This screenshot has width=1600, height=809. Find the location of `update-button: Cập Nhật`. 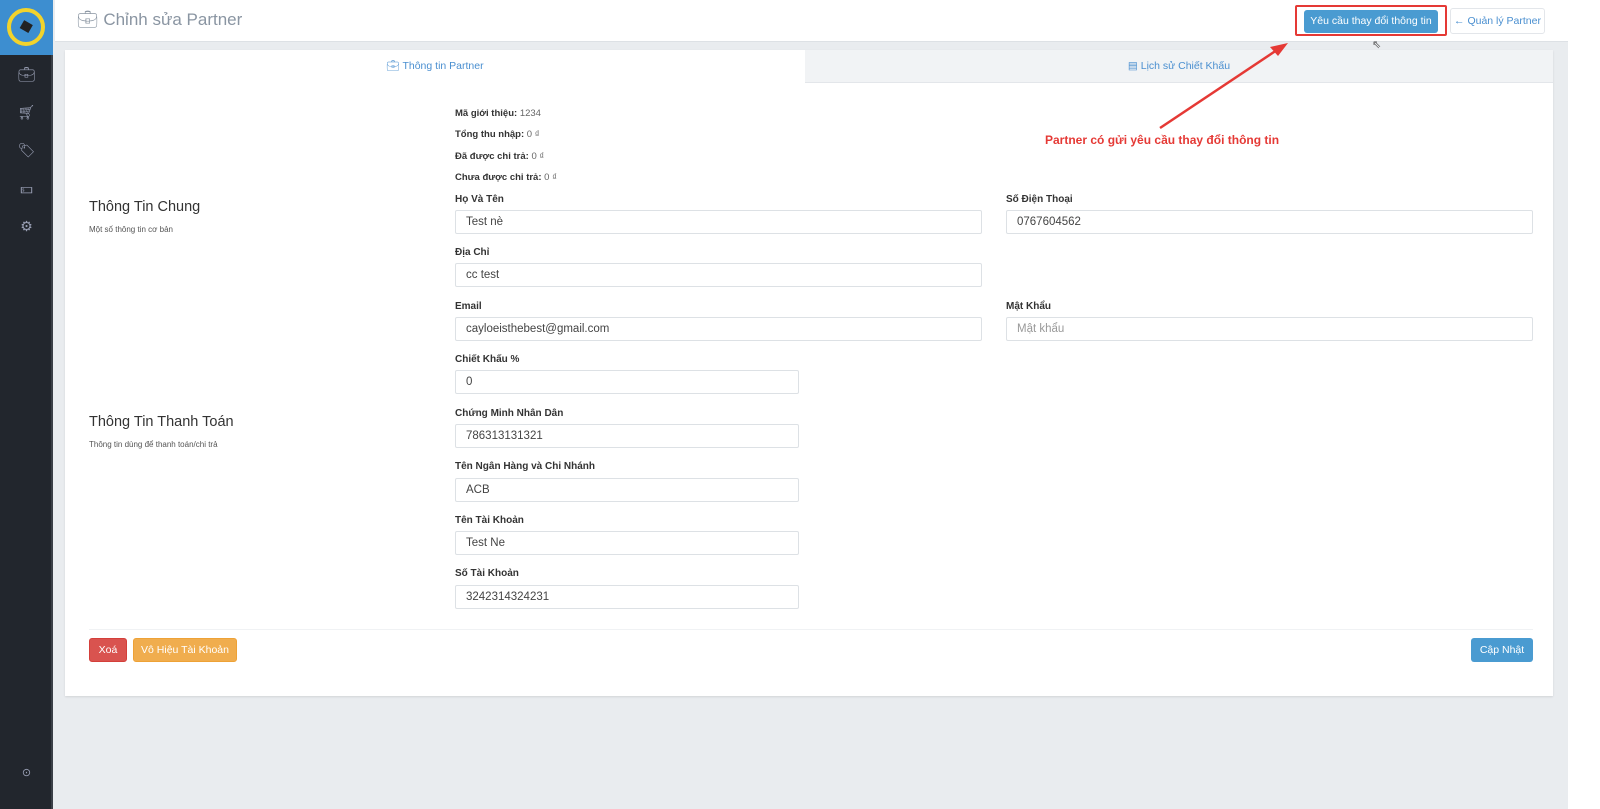

update-button: Cập Nhật is located at coordinates (1502, 650).